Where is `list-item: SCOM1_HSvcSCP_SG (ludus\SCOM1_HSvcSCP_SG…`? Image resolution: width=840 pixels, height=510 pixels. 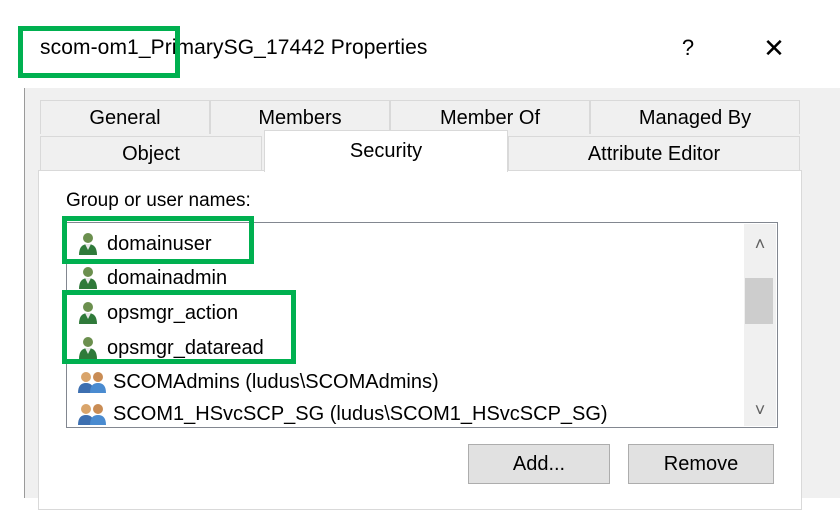 list-item: SCOM1_HSvcSCP_SG (ludus\SCOM1_HSvcSCP_SG… is located at coordinates (342, 412).